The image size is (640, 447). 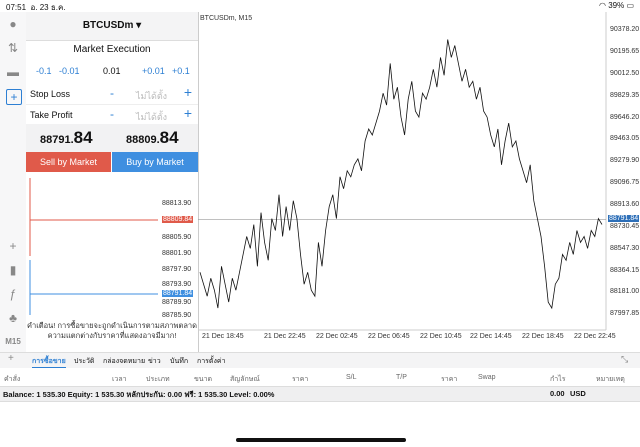 What do you see at coordinates (491, 336) in the screenshot?
I see `time-tick-label: 22 Dec 14:45` at bounding box center [491, 336].